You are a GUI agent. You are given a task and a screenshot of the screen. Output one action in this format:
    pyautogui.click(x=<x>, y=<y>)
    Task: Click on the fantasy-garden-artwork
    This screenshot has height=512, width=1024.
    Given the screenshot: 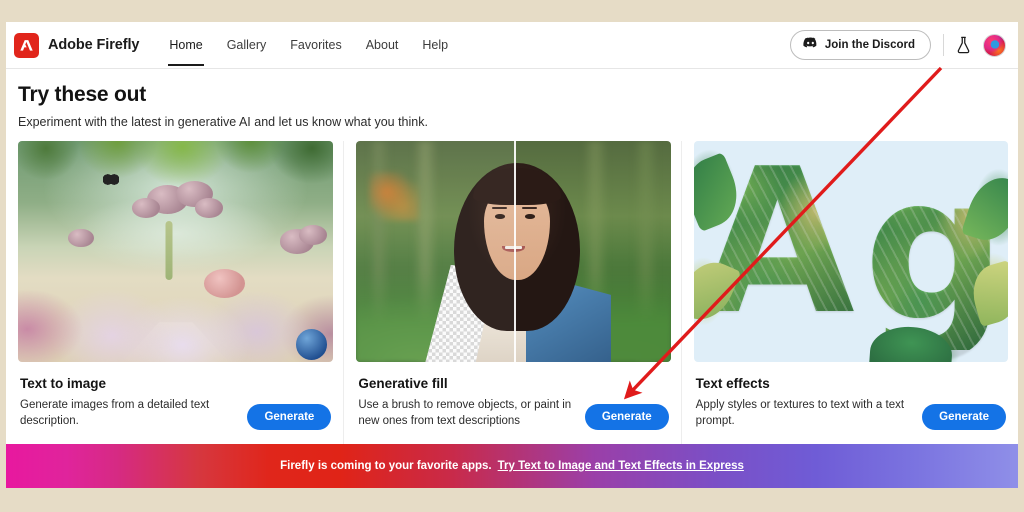 What is the action you would take?
    pyautogui.click(x=176, y=251)
    